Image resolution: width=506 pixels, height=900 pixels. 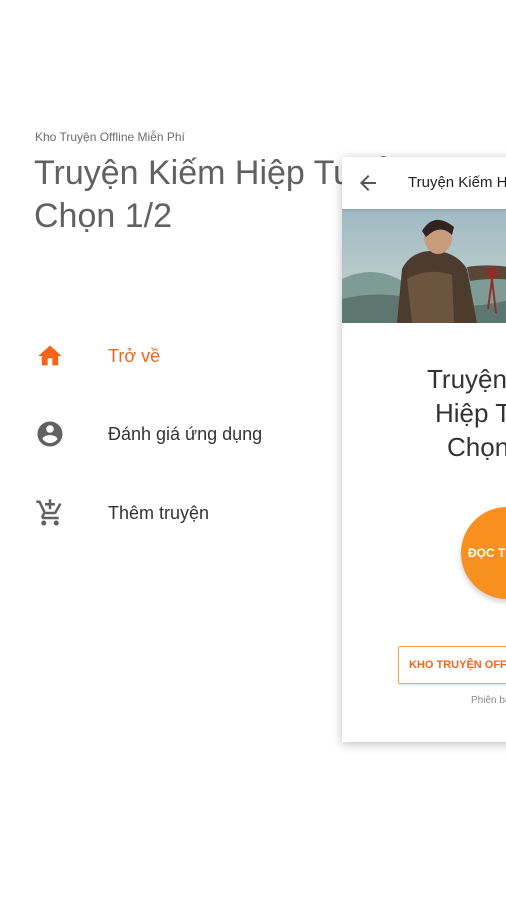 I want to click on drawer-subtitle: Kho Truyện Offline Miễn Phí, so click(x=110, y=137).